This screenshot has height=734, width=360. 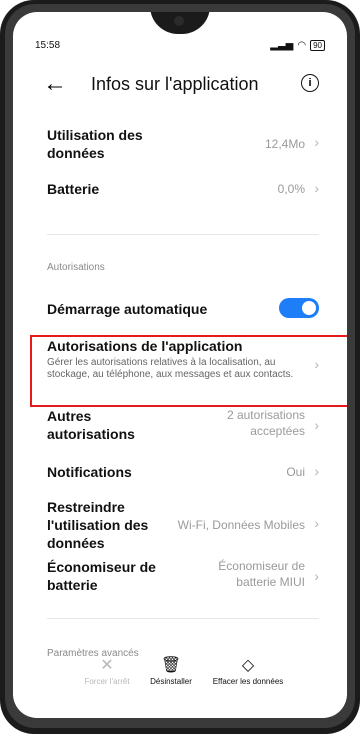 I want to click on uninstall-label: Désinstaller, so click(x=171, y=681).